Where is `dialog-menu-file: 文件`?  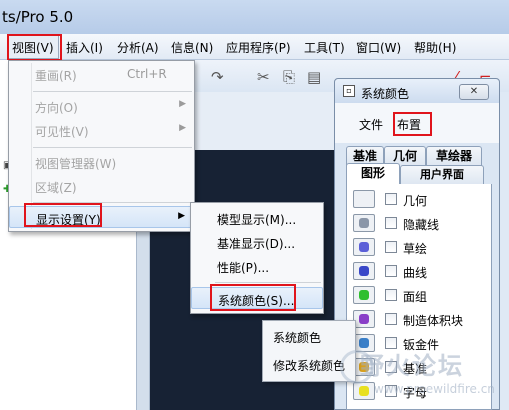
dialog-menu-file: 文件 is located at coordinates (371, 124).